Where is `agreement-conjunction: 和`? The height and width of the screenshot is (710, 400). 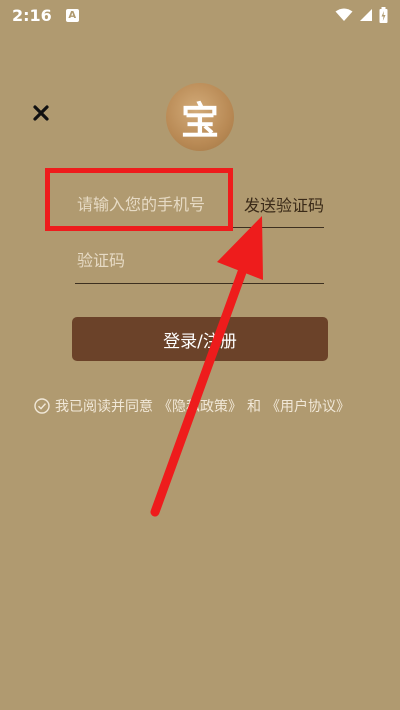 agreement-conjunction: 和 is located at coordinates (254, 407).